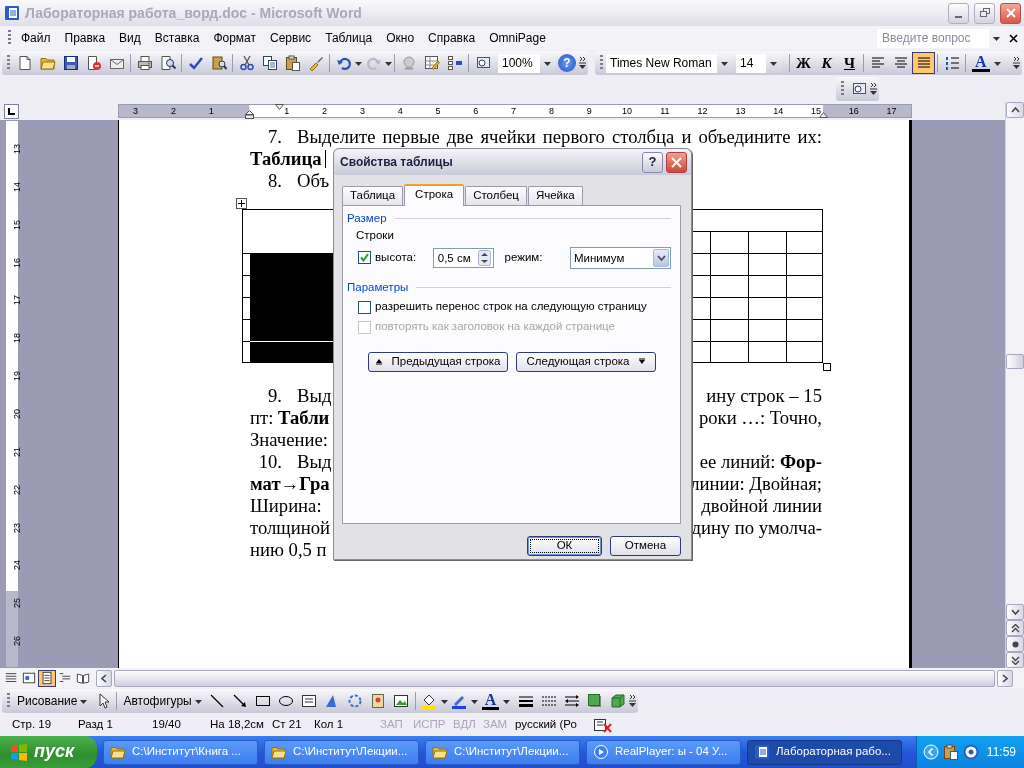 The height and width of the screenshot is (768, 1024). I want to click on book-cross-icon, so click(603, 725).